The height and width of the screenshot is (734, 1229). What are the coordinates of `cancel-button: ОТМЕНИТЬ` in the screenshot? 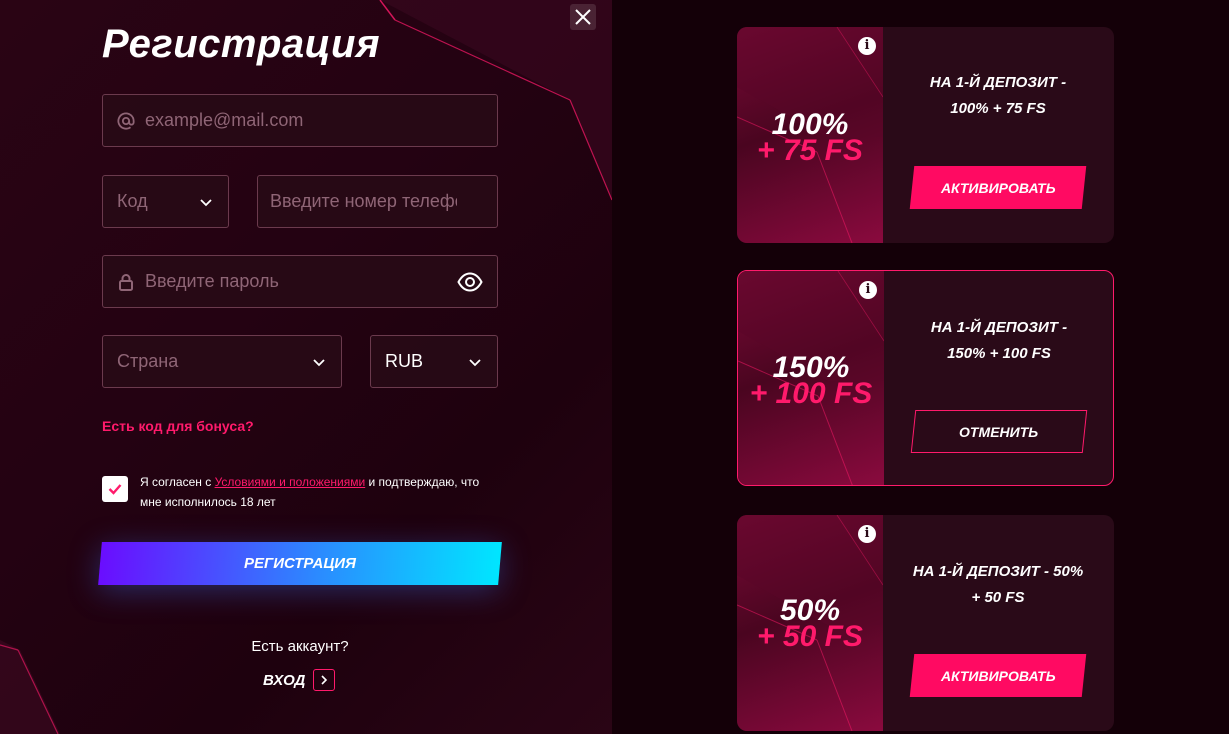 It's located at (999, 431).